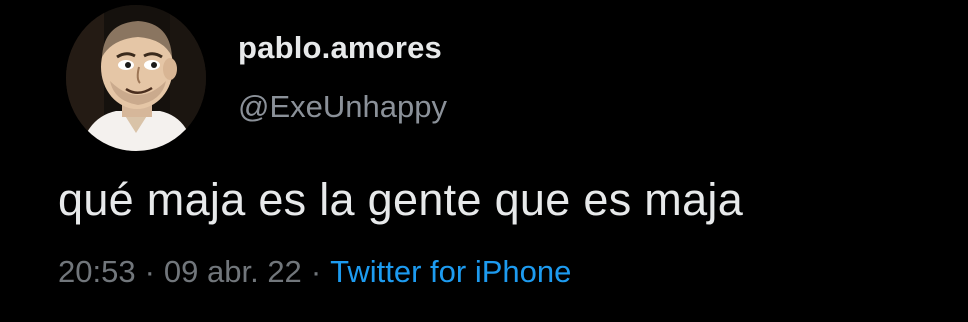 The width and height of the screenshot is (968, 322). What do you see at coordinates (401, 199) in the screenshot?
I see `tweet-text: qué maja es la gente que es maja` at bounding box center [401, 199].